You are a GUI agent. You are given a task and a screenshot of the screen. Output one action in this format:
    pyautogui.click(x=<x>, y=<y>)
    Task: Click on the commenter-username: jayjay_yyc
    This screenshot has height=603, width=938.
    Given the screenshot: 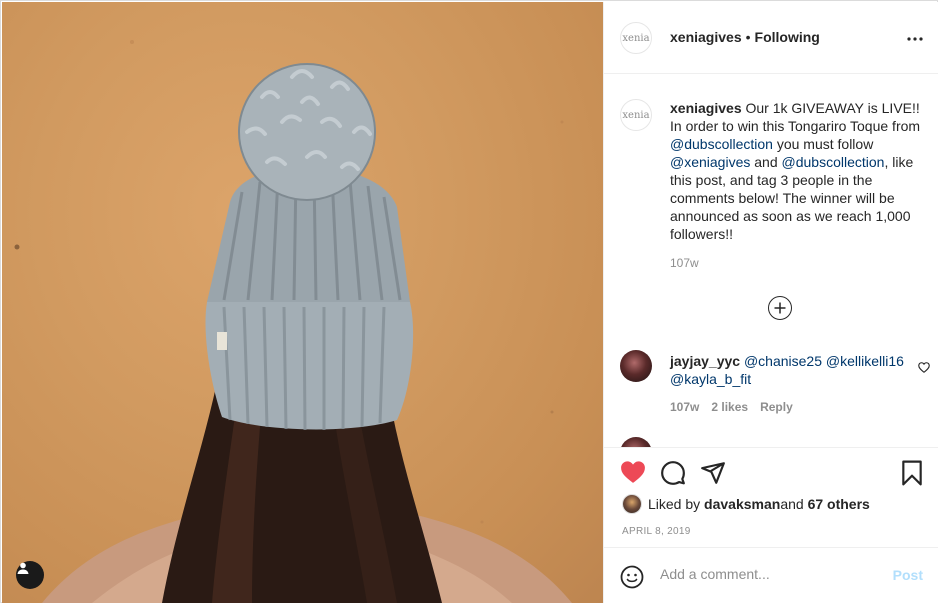 What is the action you would take?
    pyautogui.click(x=705, y=361)
    